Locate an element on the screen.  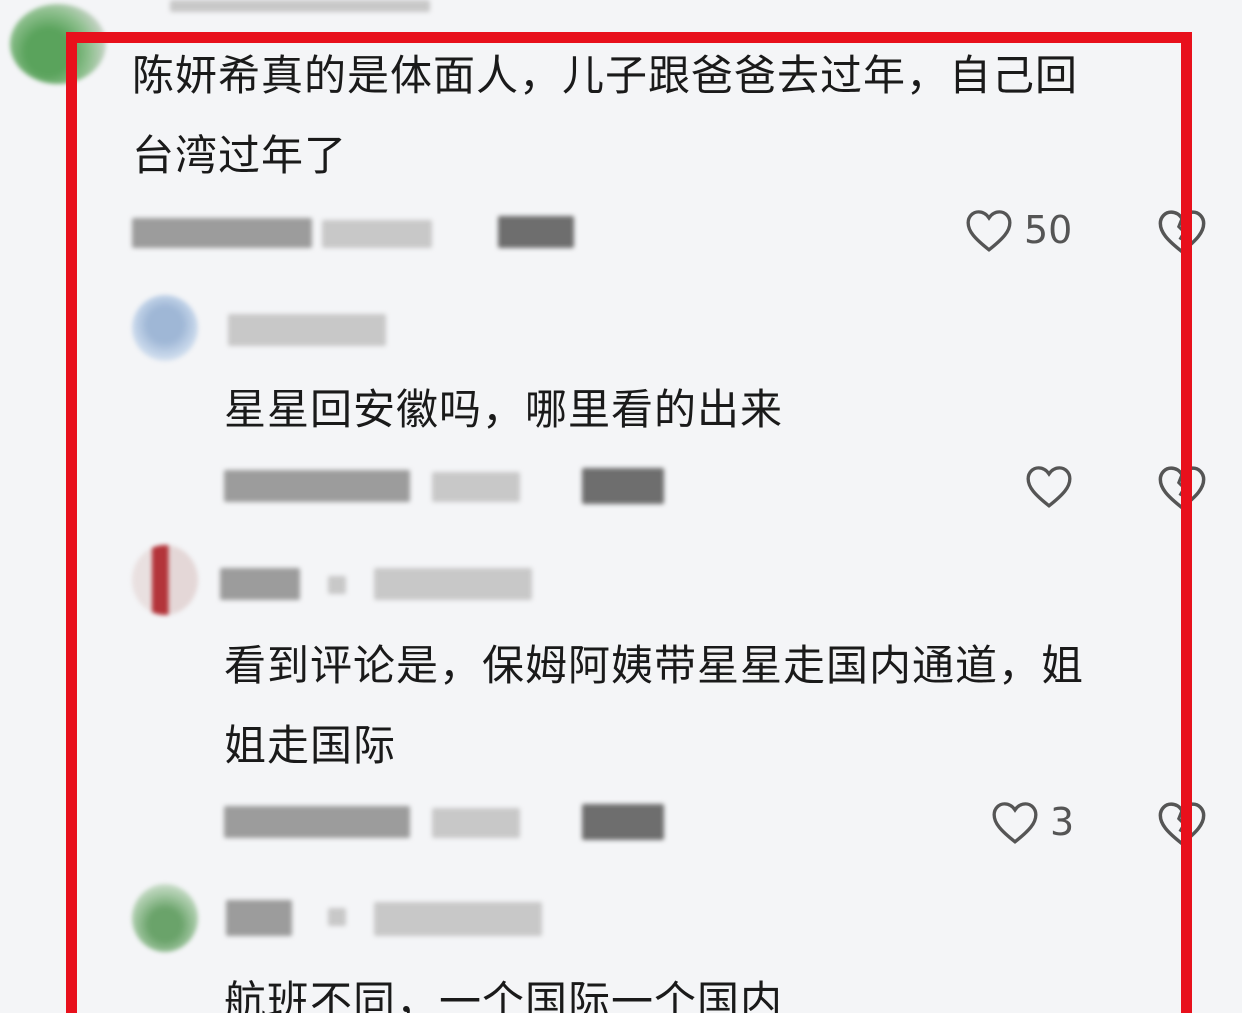
reply-text: 星星回安徽吗，哪里看的出来 is located at coordinates (504, 409).